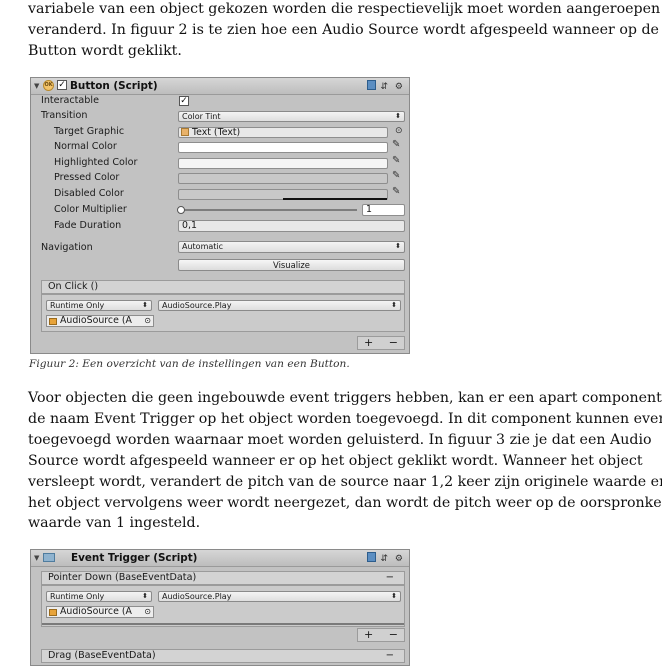 This screenshot has height=666, width=662. I want to click on highlighted-color-label: Highlighted Color, so click(96, 162).